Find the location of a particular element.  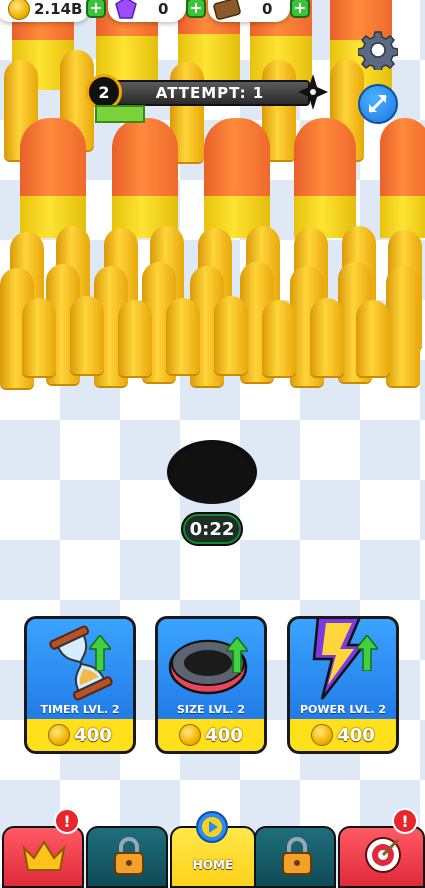

add-gems-button: + is located at coordinates (196, 9).